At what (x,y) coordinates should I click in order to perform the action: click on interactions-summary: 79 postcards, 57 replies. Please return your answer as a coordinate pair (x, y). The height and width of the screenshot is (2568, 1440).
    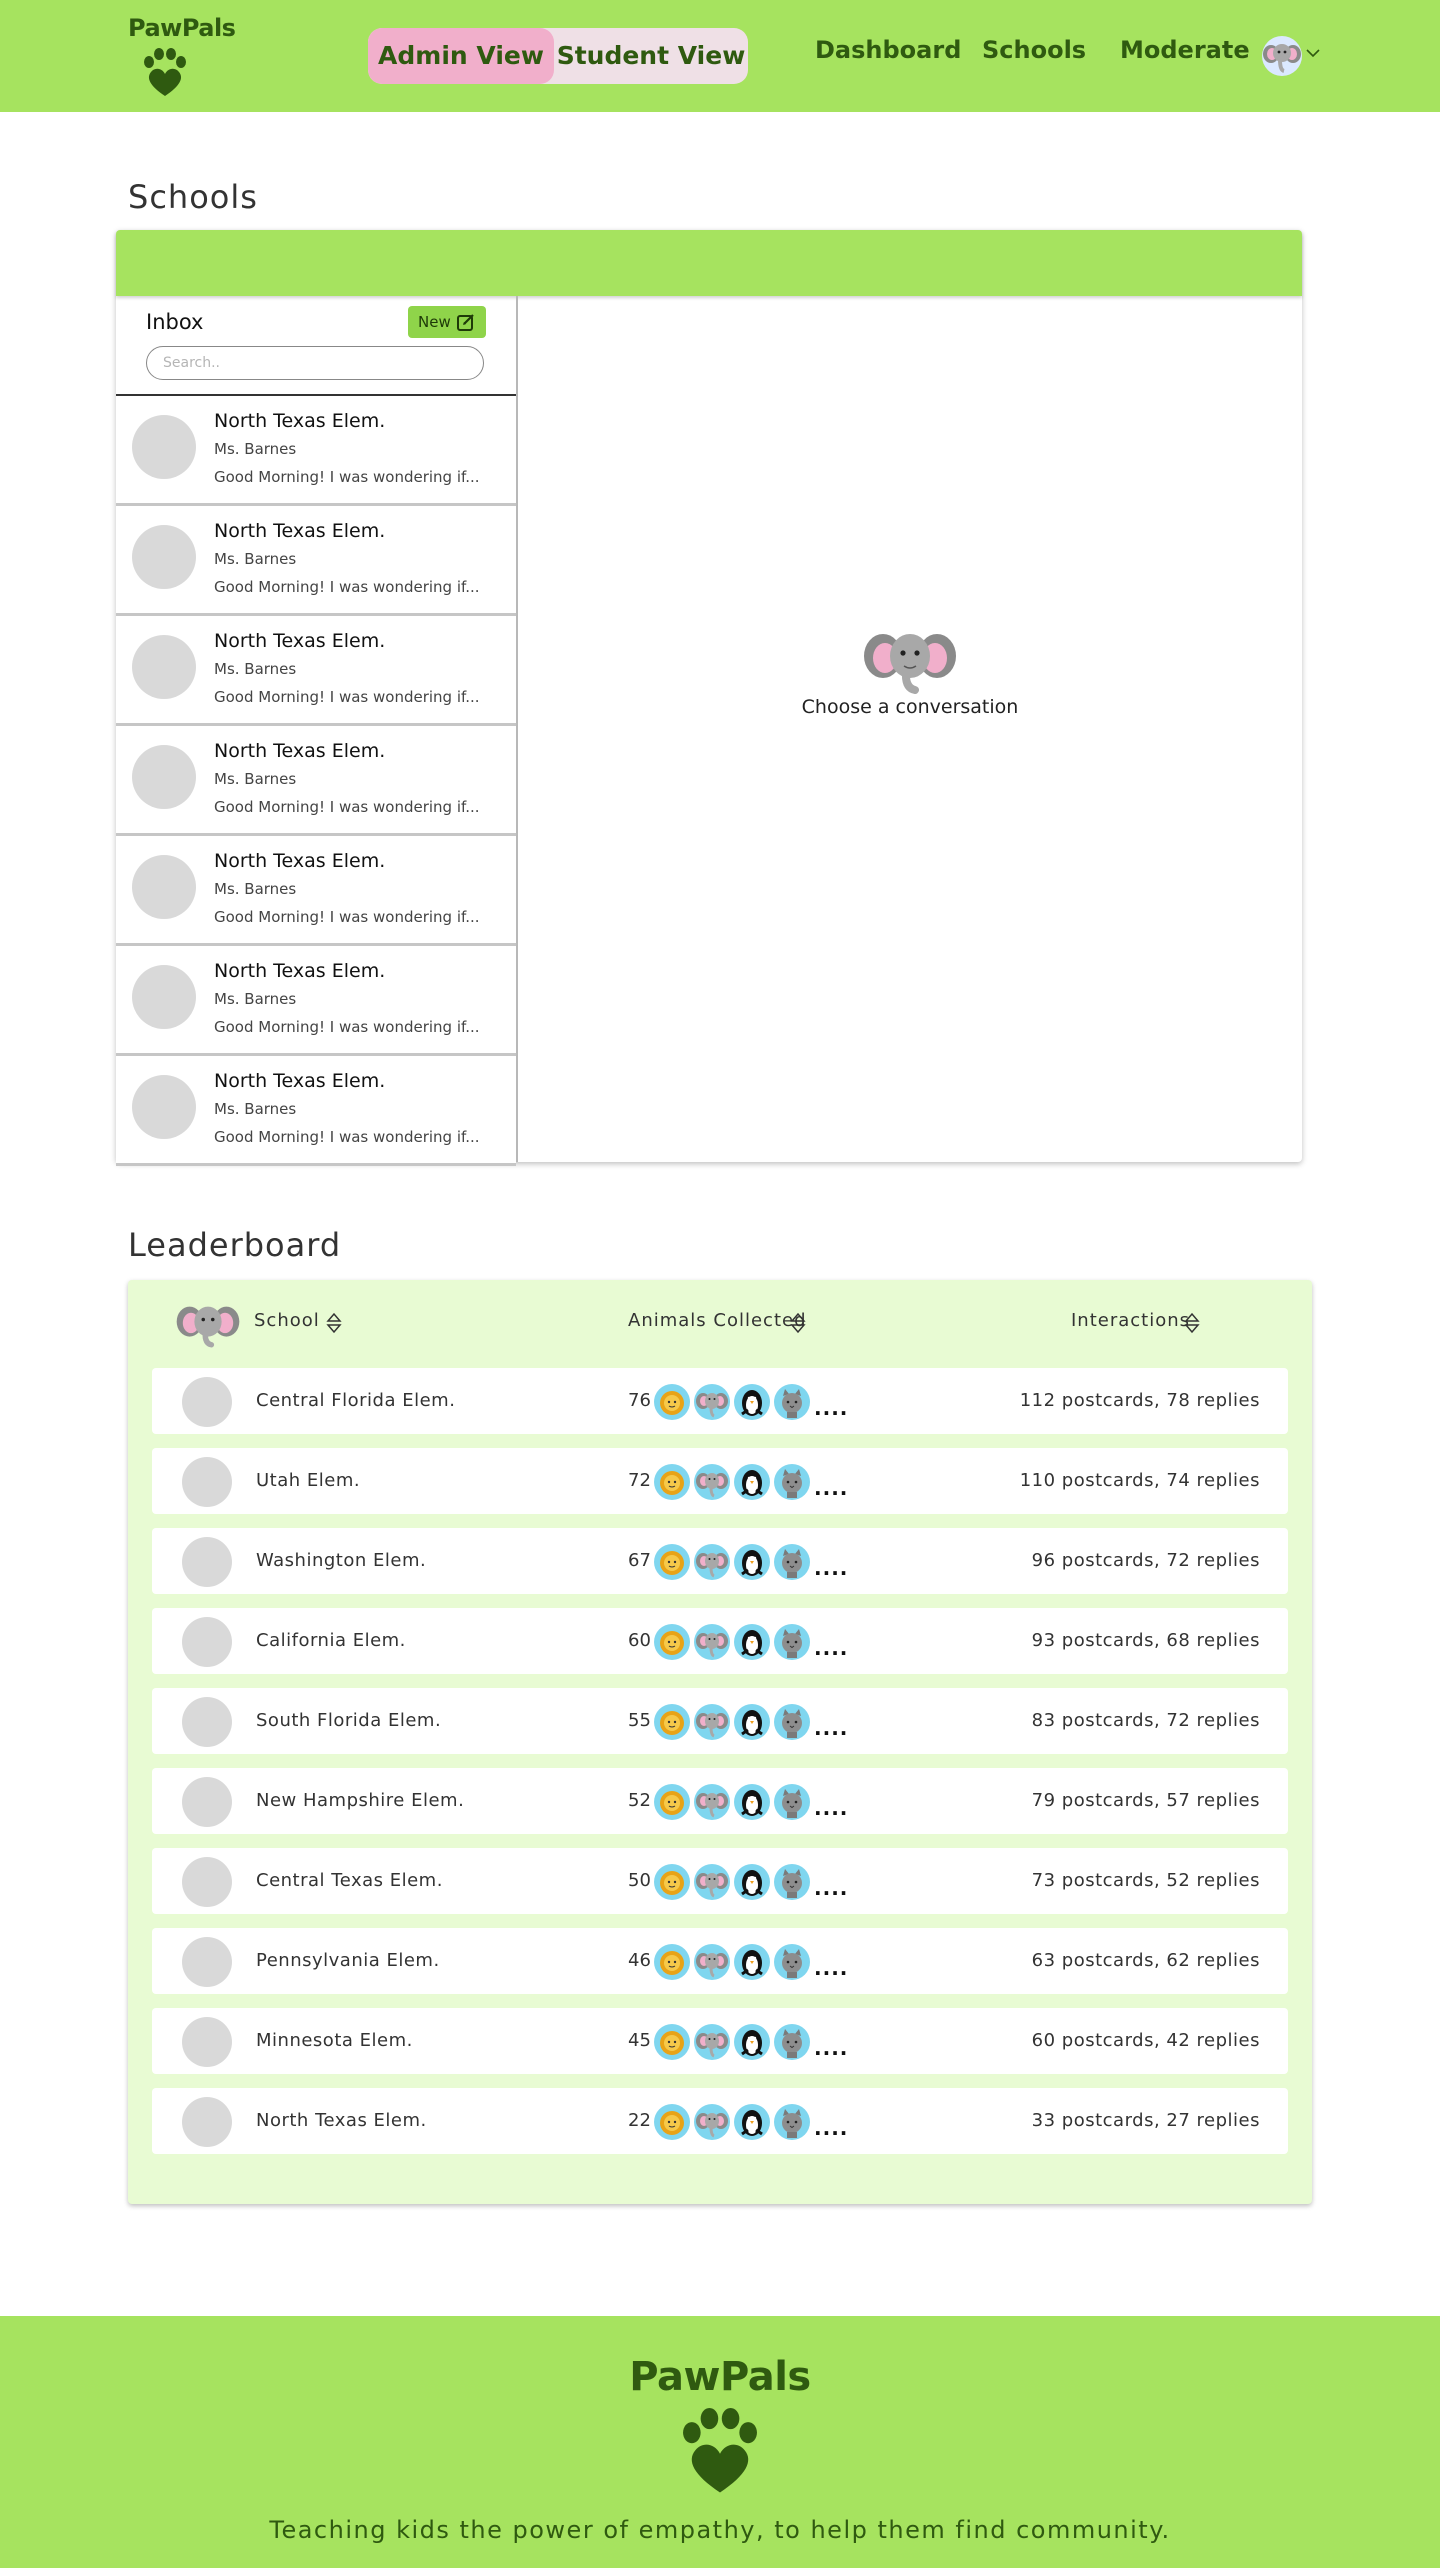
    Looking at the image, I should click on (1145, 1800).